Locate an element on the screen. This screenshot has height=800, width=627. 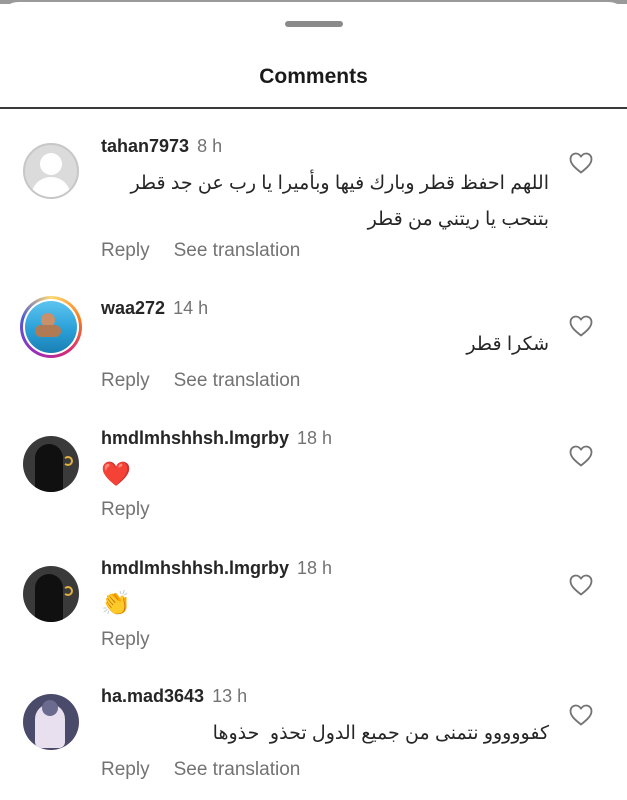
comment-text-line: شكرا قطر is located at coordinates (507, 344).